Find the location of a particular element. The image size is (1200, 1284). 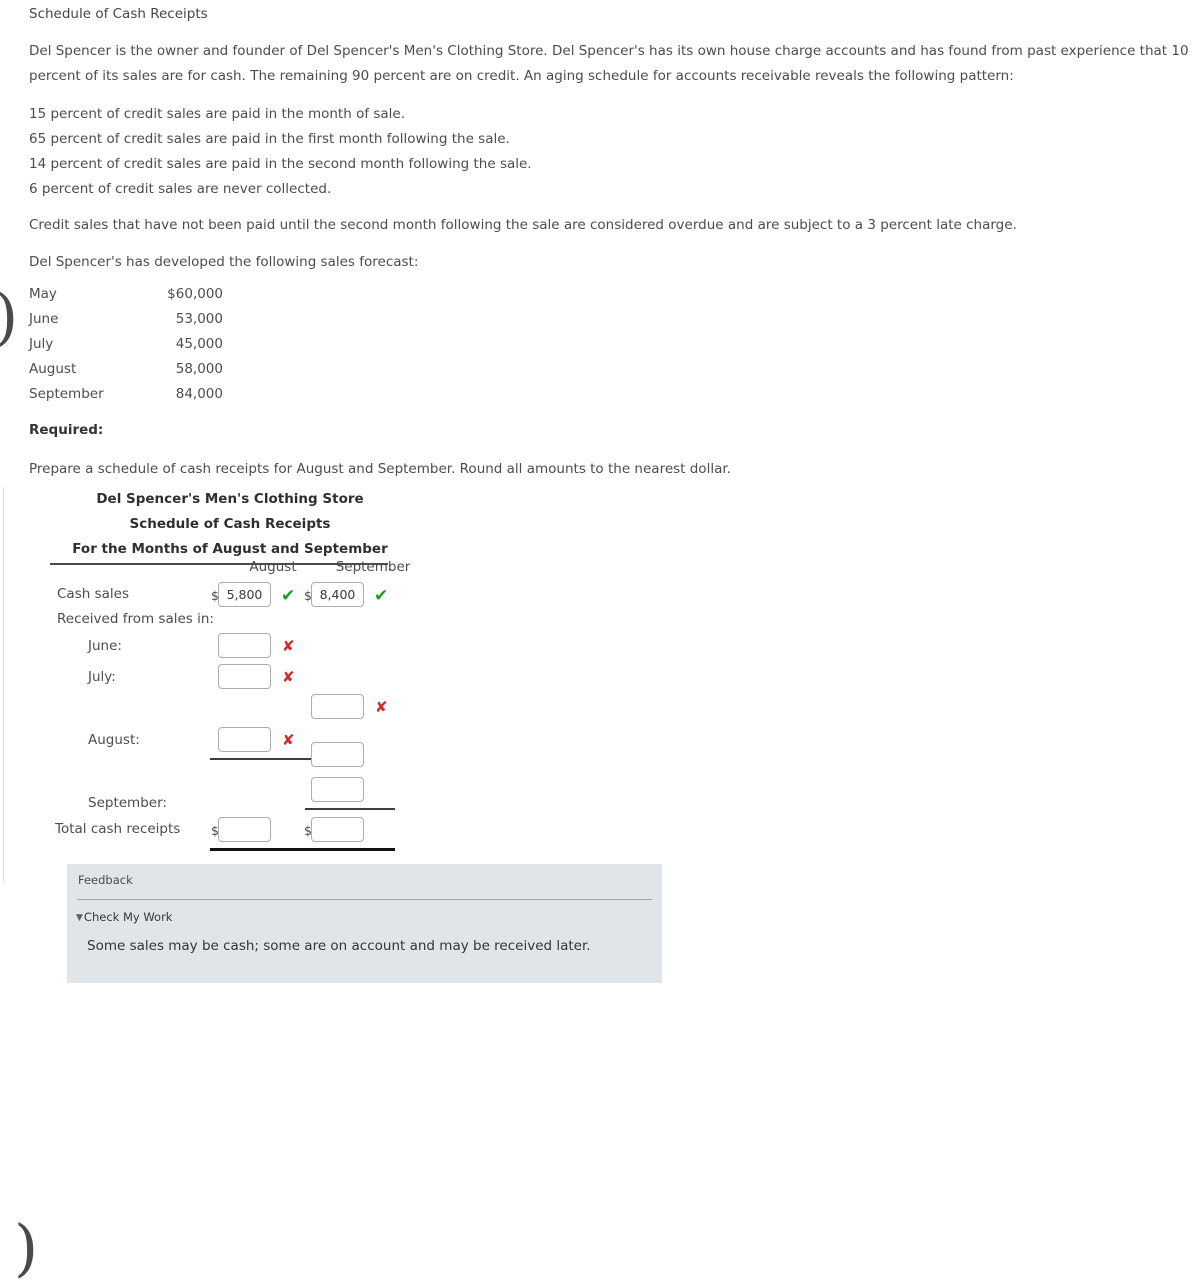

total-rule-august is located at coordinates (265, 849).